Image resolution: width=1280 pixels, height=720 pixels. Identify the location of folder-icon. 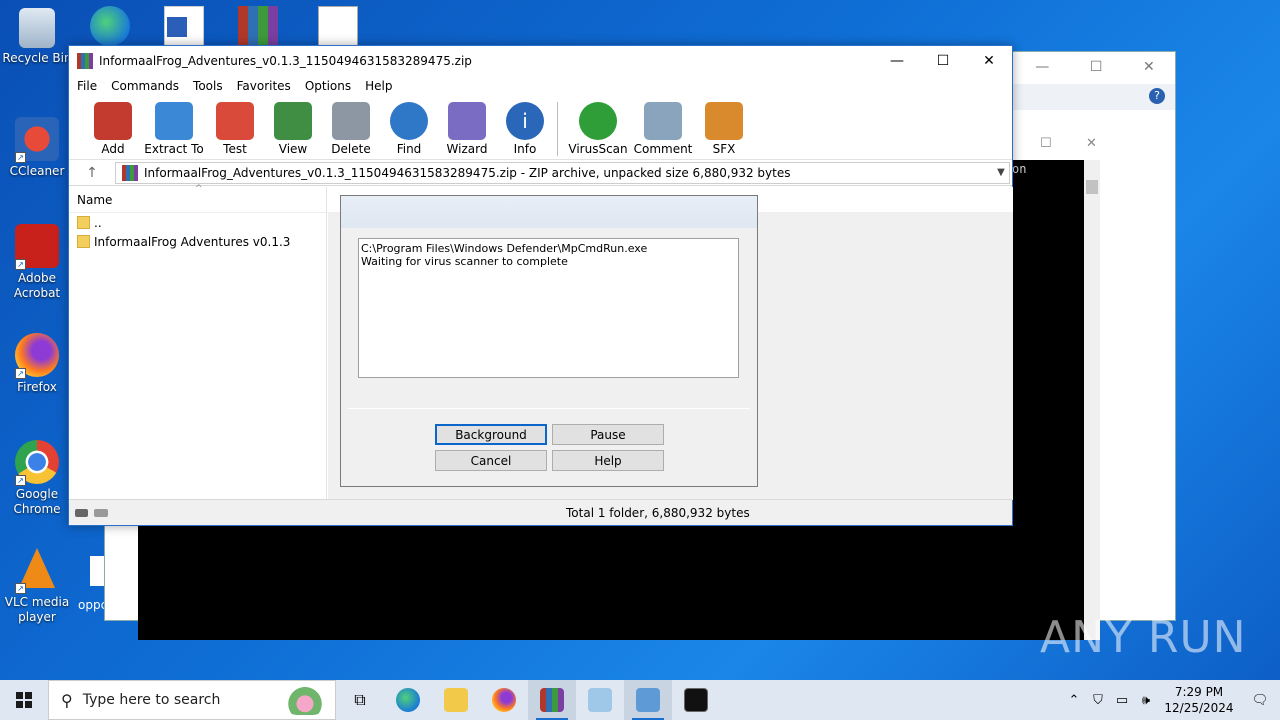
(456, 700).